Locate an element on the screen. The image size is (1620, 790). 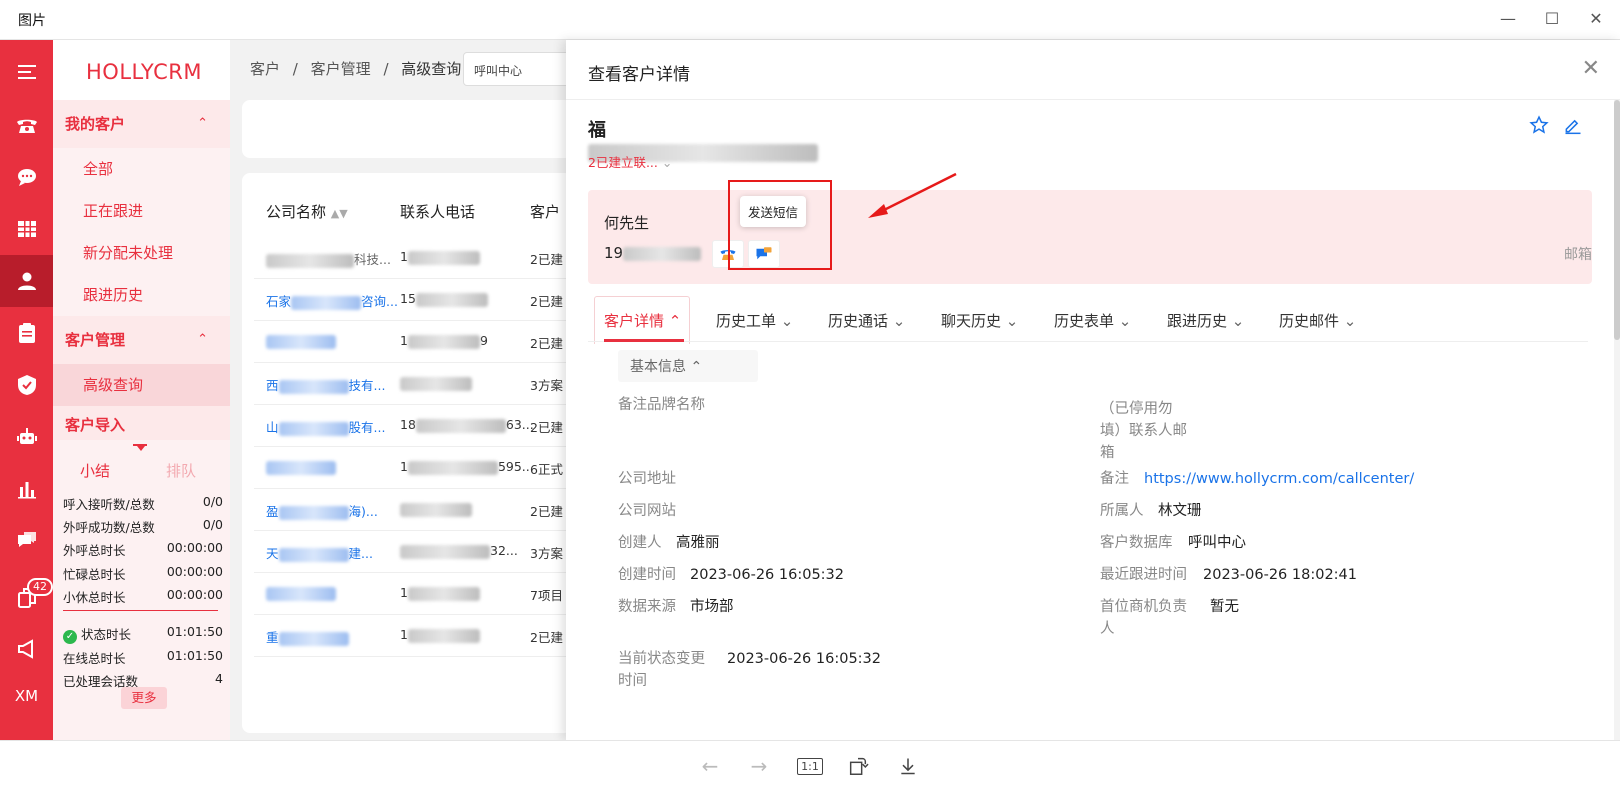
image-viewer-toolbar: ← → 1:1 is located at coordinates (810, 765).